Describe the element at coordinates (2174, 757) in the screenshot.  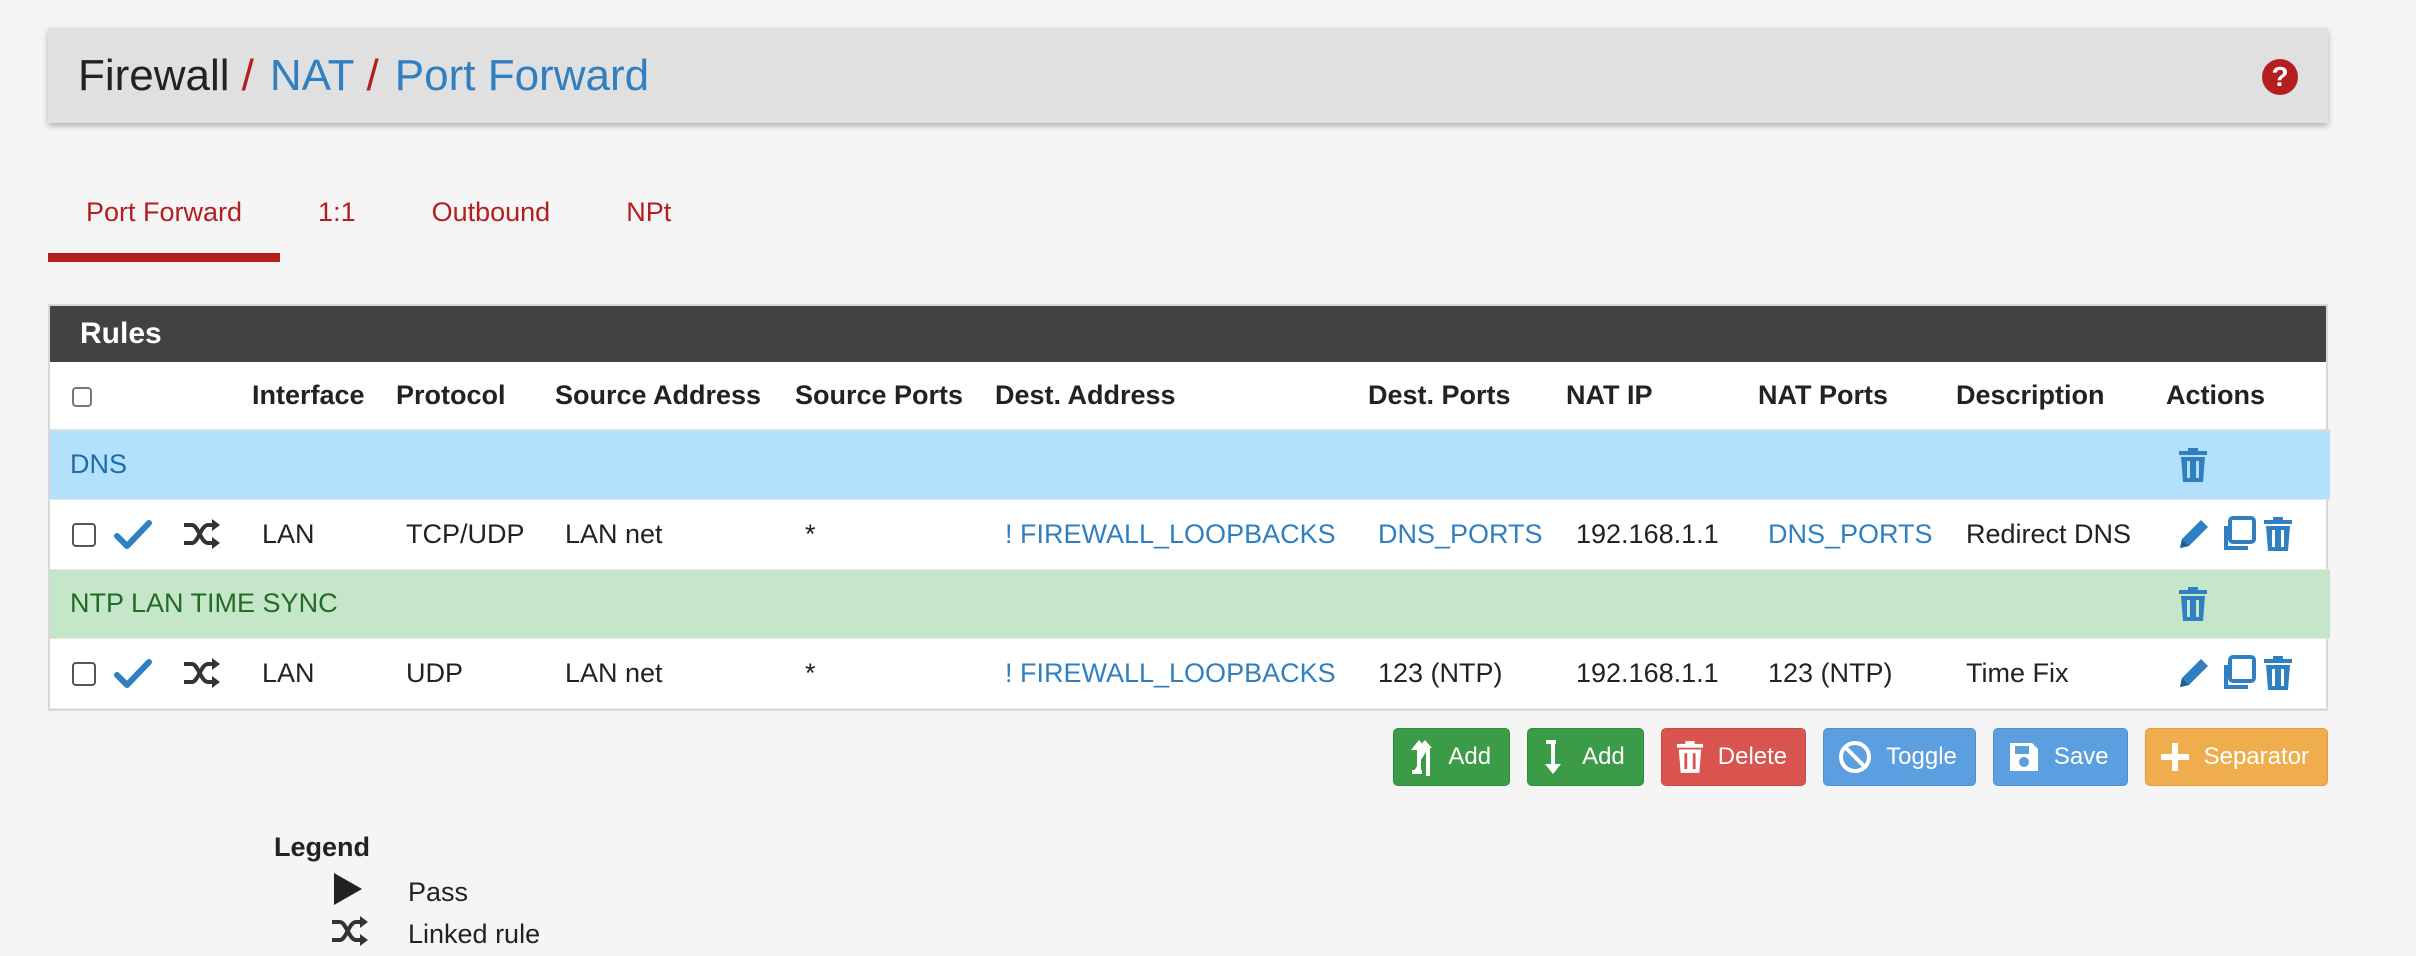
I see `plus-icon` at that location.